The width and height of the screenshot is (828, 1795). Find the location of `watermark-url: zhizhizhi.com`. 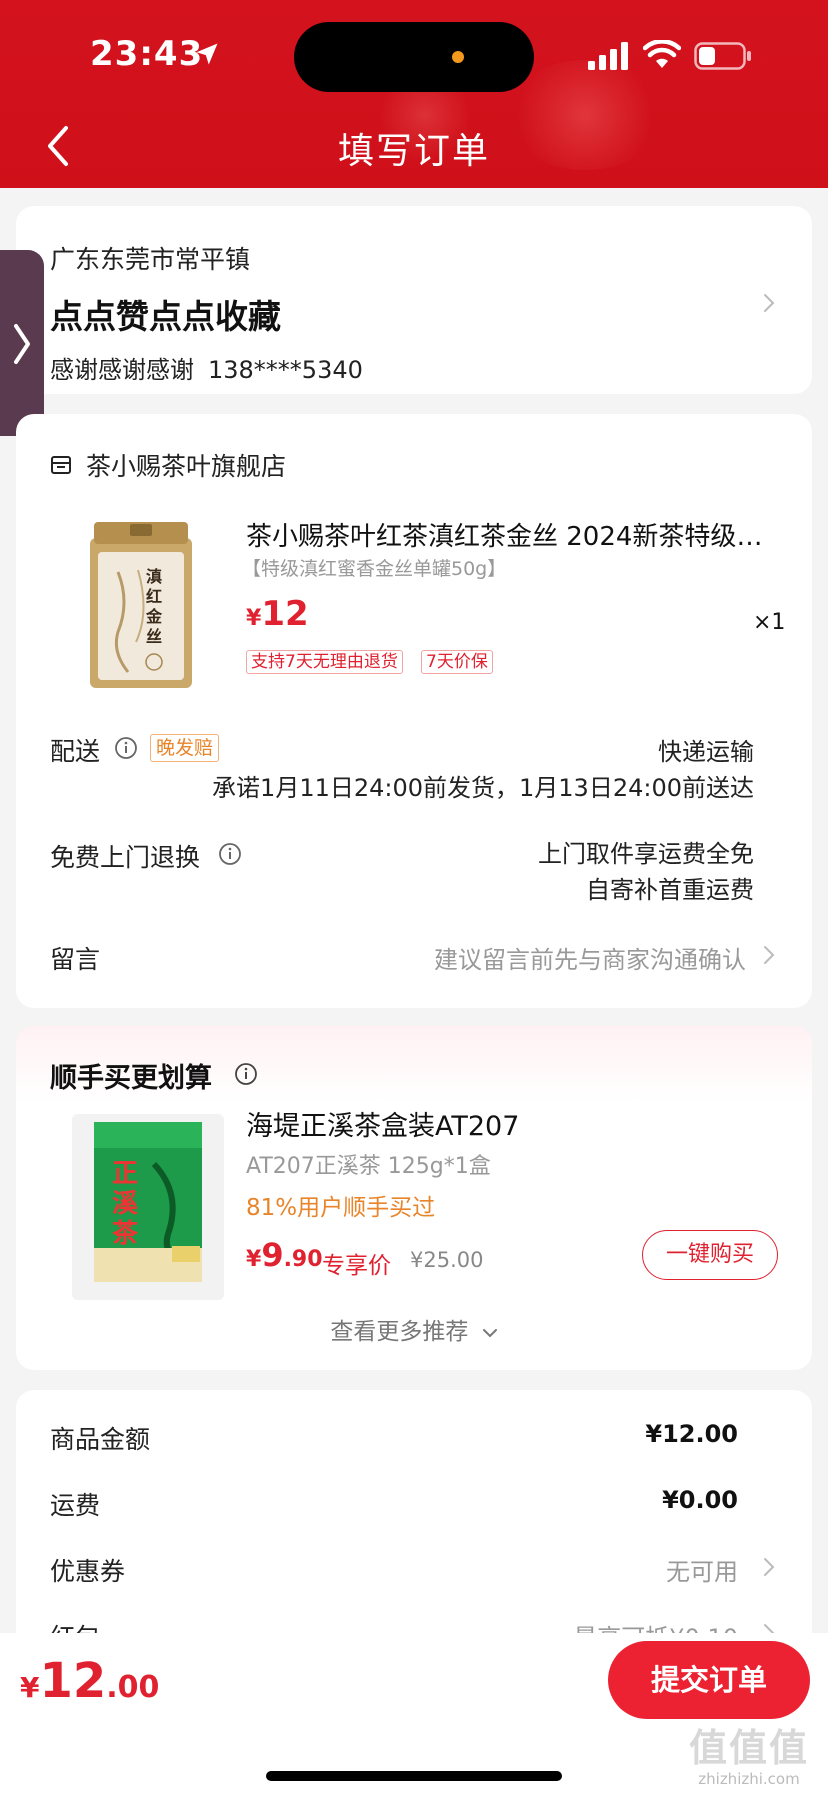

watermark-url: zhizhizhi.com is located at coordinates (749, 1779).